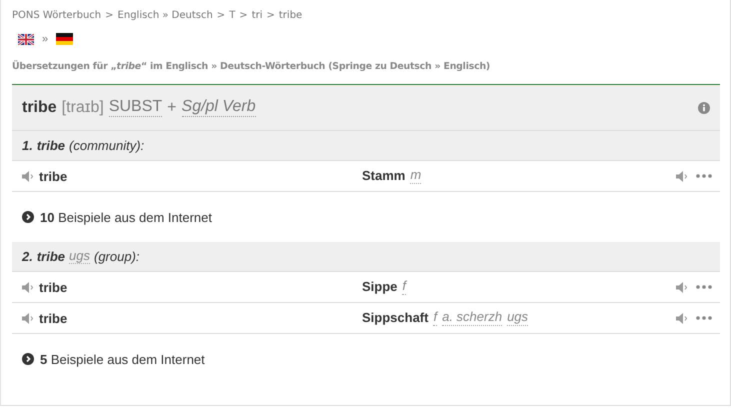  Describe the element at coordinates (232, 15) in the screenshot. I see `breadcrumb-link: T` at that location.